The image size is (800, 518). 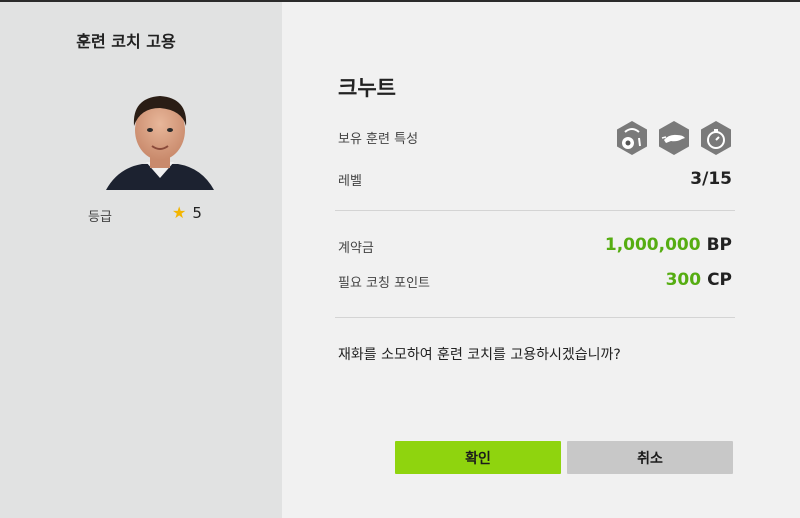 I want to click on skills-label: 보유 훈련 특성, so click(x=378, y=139).